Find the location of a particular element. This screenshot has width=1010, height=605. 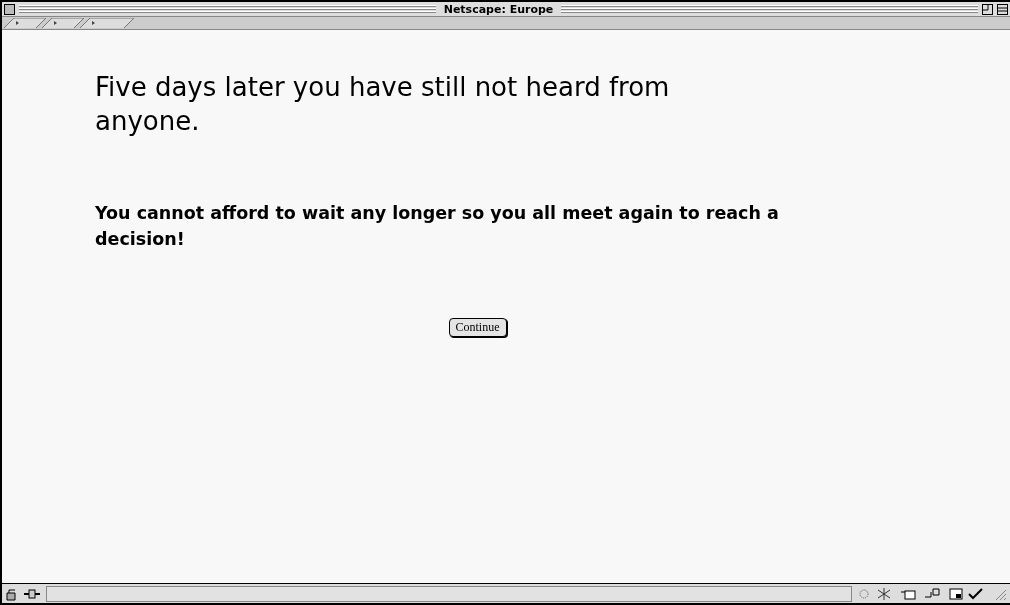

continue-button: Continue is located at coordinates (477, 327).